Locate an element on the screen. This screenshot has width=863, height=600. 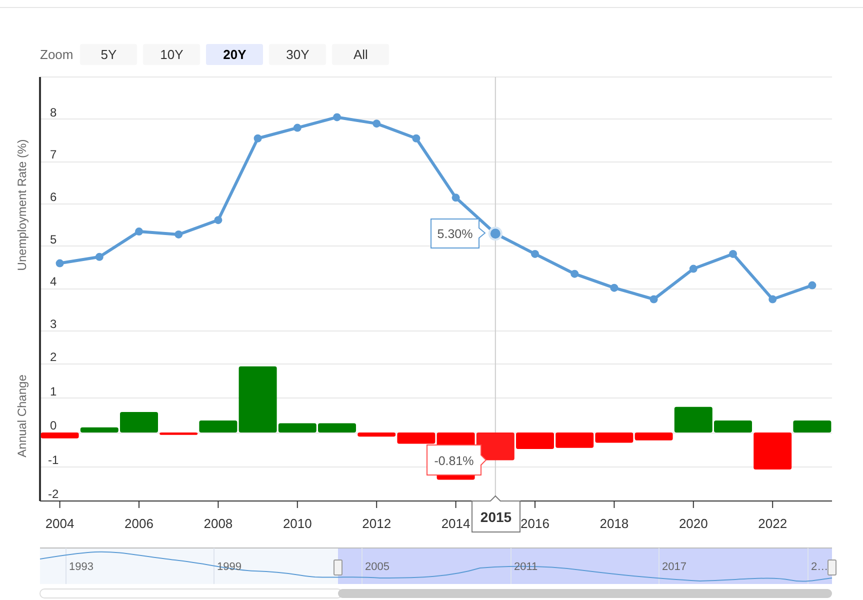
axis-title: Annual Change is located at coordinates (22, 416).